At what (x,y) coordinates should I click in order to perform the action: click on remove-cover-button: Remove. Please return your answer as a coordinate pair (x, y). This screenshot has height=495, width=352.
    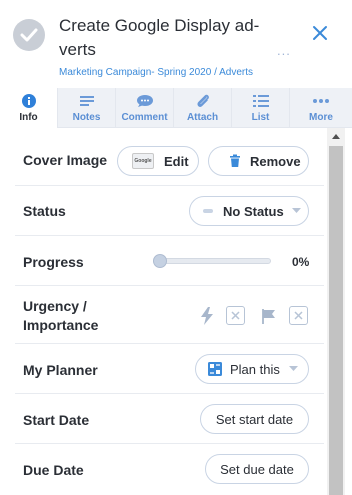
    Looking at the image, I should click on (258, 161).